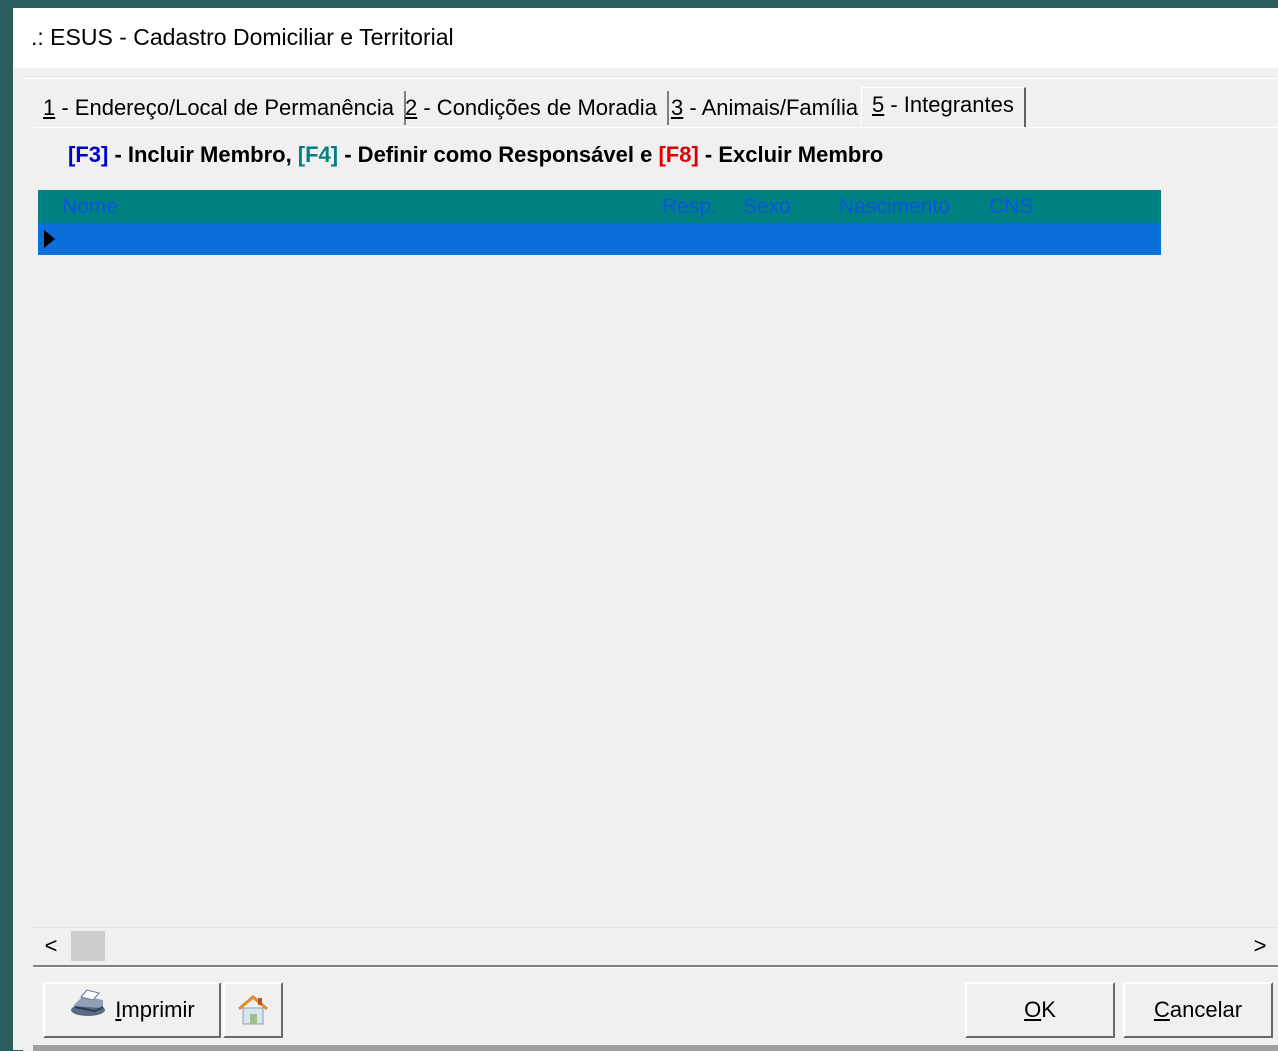 This screenshot has width=1278, height=1051. I want to click on home-icon, so click(253, 1013).